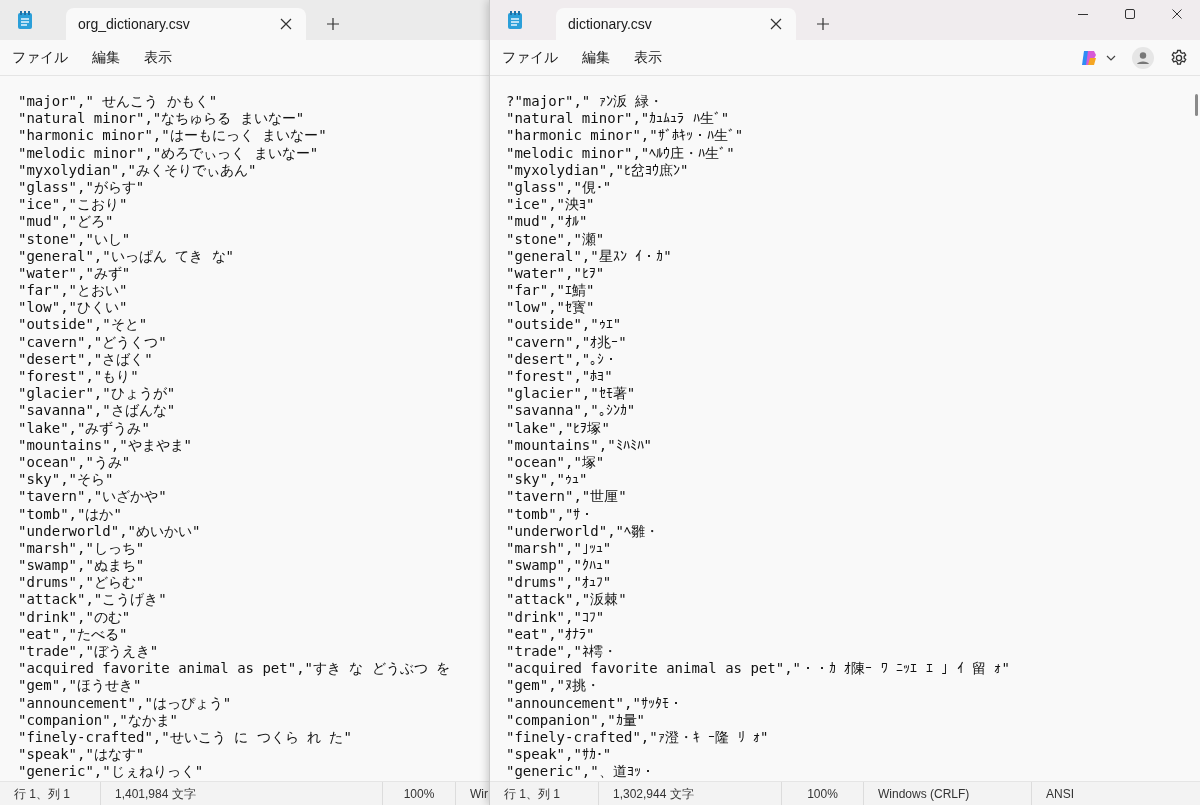  I want to click on text-line: "tavern","いざかや", so click(92, 497).